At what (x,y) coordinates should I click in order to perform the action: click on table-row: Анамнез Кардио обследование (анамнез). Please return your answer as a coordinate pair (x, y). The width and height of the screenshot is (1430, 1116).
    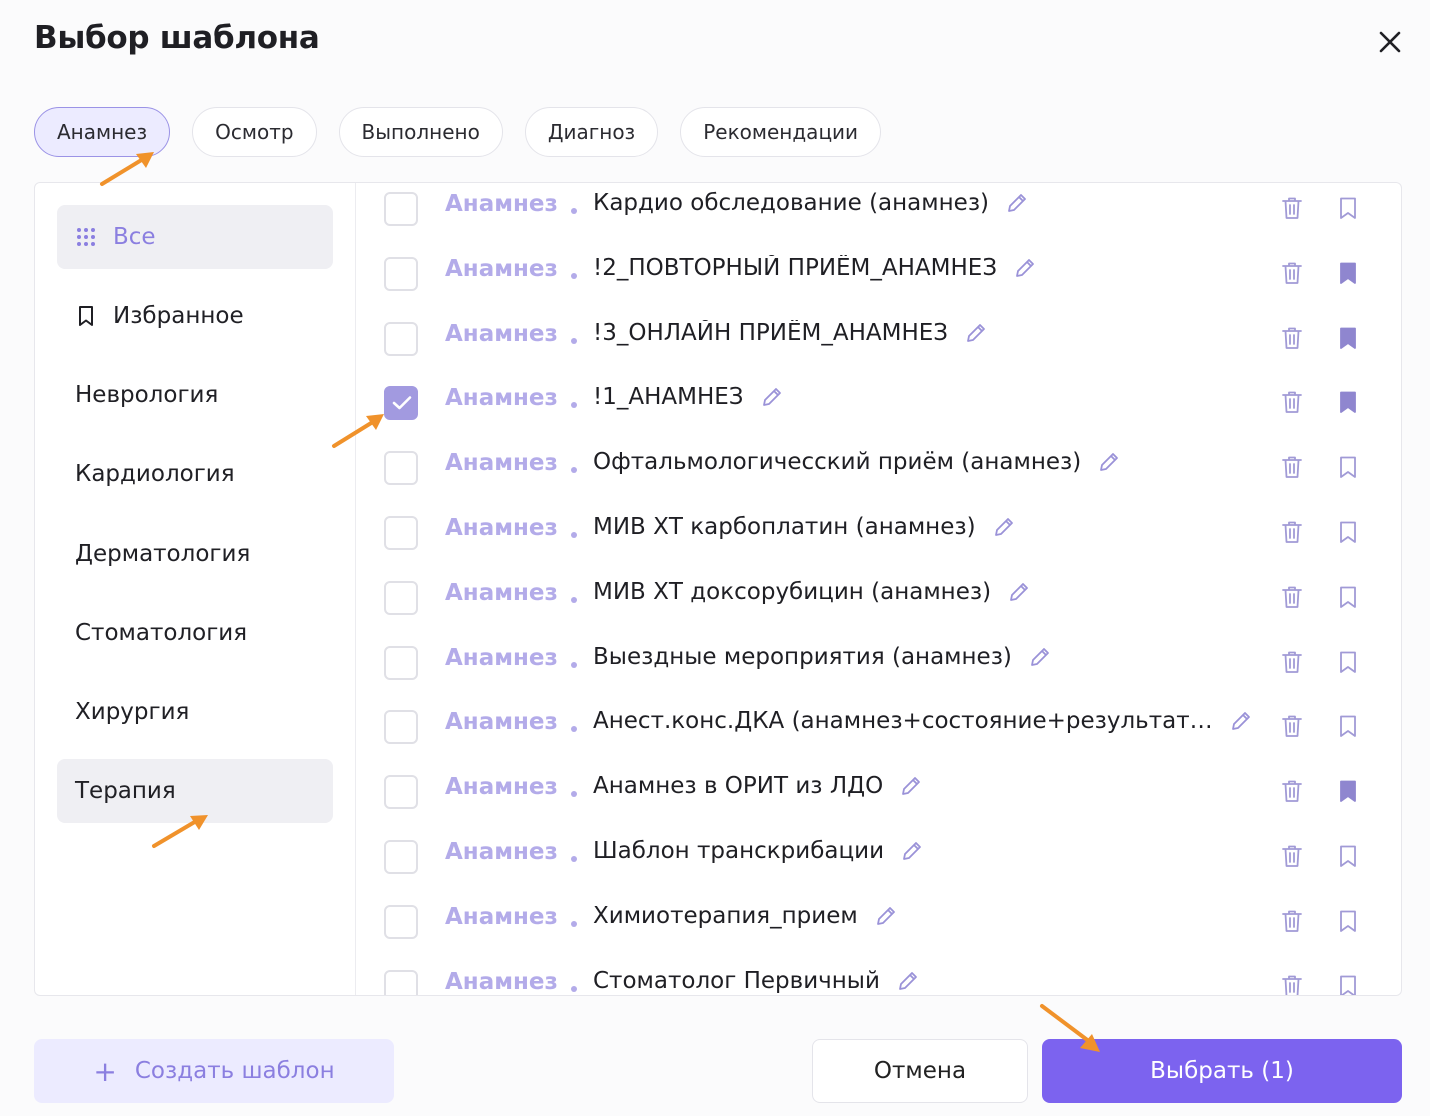
    Looking at the image, I should click on (878, 214).